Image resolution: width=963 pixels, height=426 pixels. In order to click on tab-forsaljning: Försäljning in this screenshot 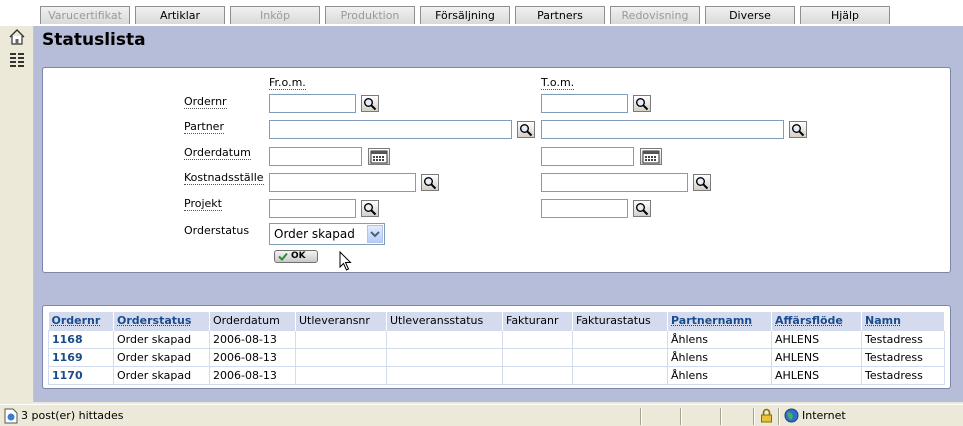, I will do `click(465, 15)`.